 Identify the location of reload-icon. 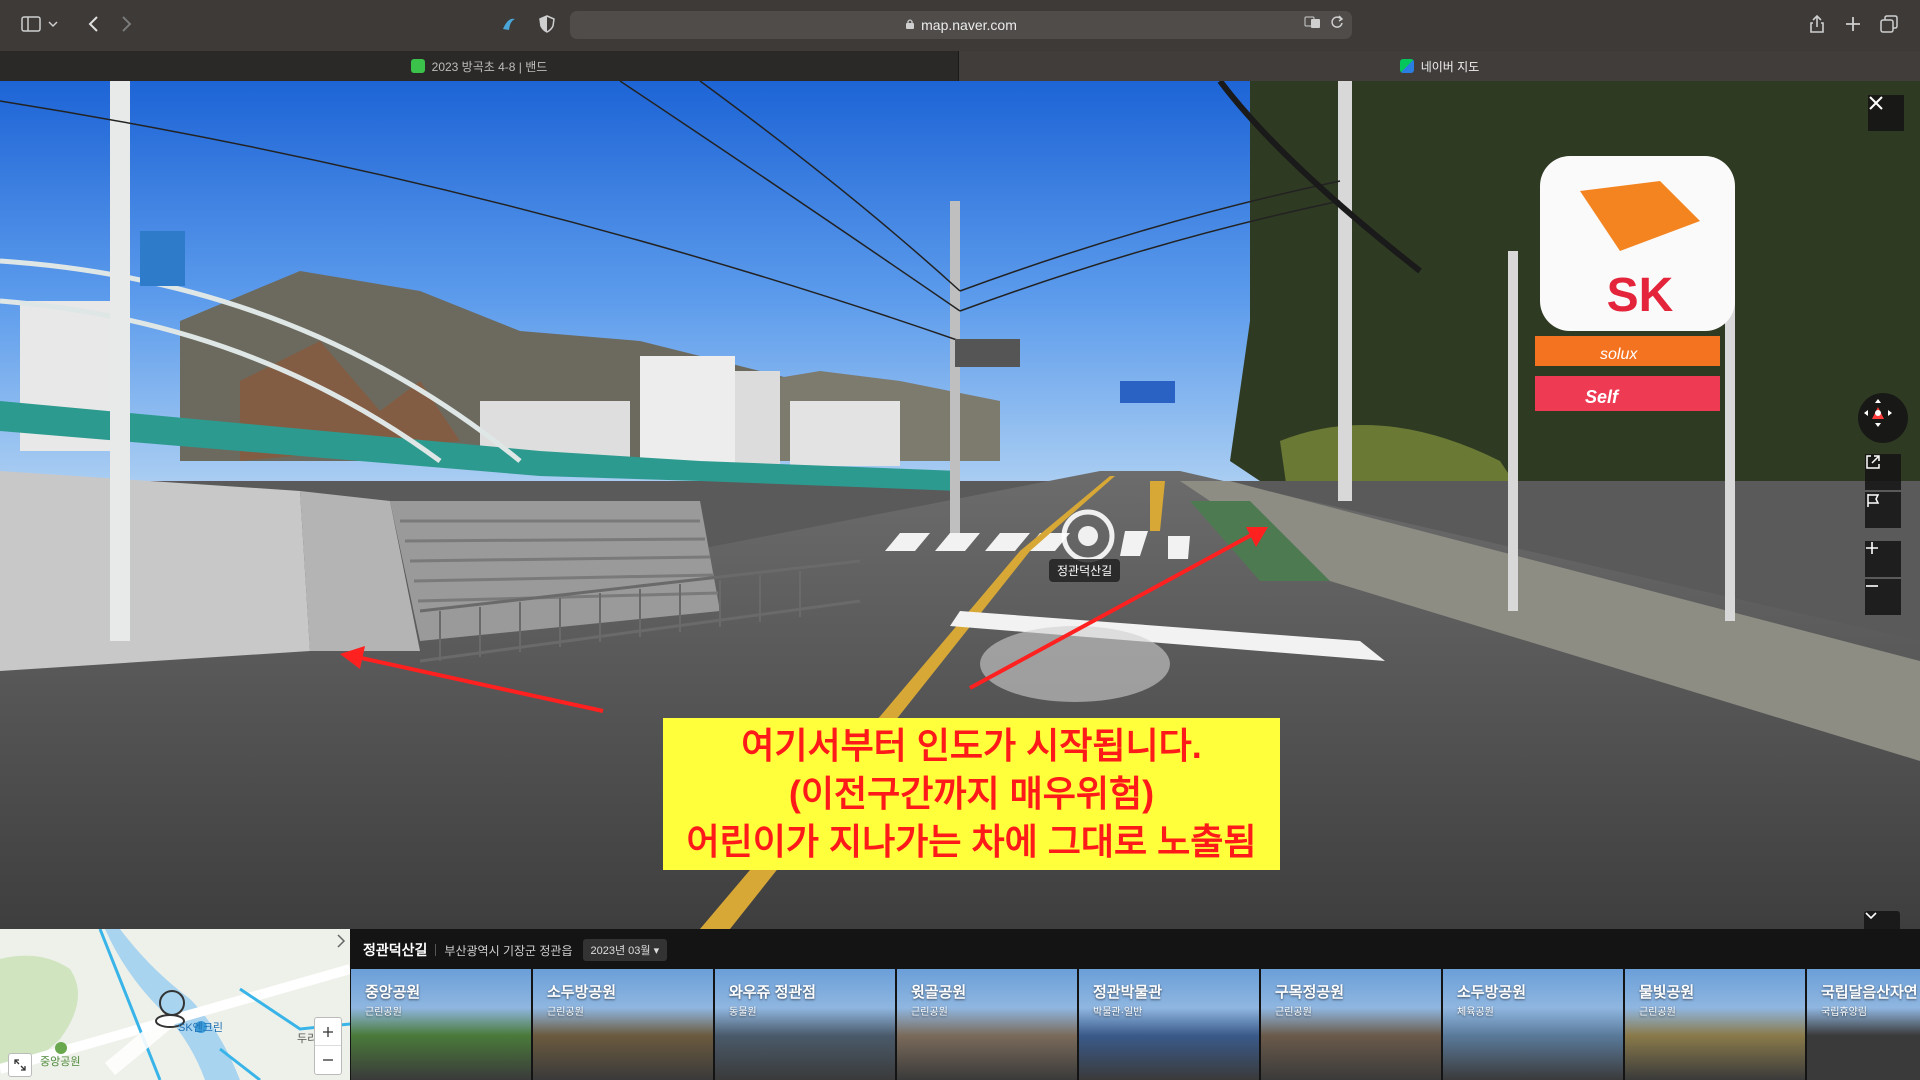
(1337, 23).